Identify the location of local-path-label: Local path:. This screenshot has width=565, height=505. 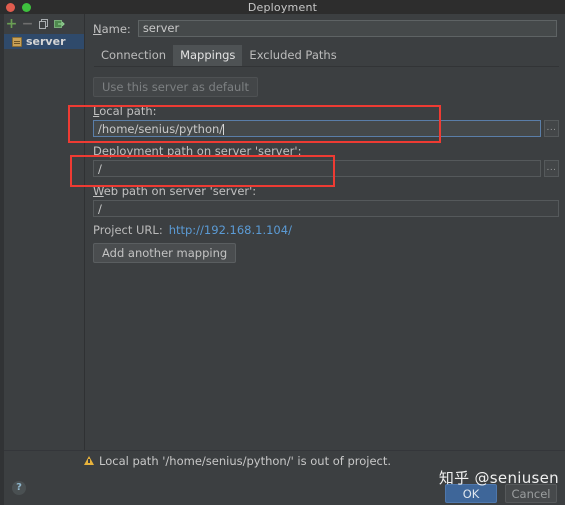
(125, 111).